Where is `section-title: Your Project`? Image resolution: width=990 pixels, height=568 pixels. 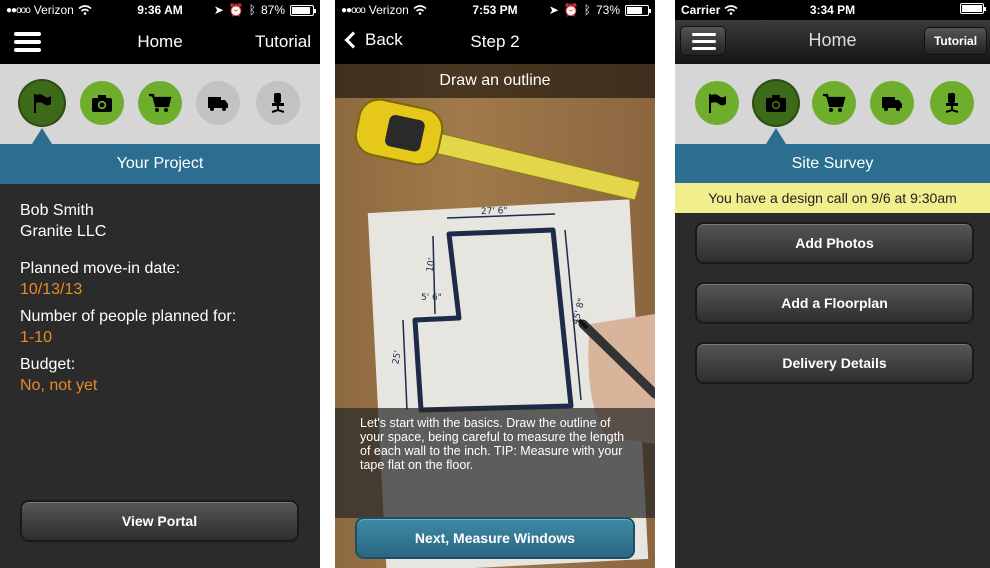 section-title: Your Project is located at coordinates (160, 164).